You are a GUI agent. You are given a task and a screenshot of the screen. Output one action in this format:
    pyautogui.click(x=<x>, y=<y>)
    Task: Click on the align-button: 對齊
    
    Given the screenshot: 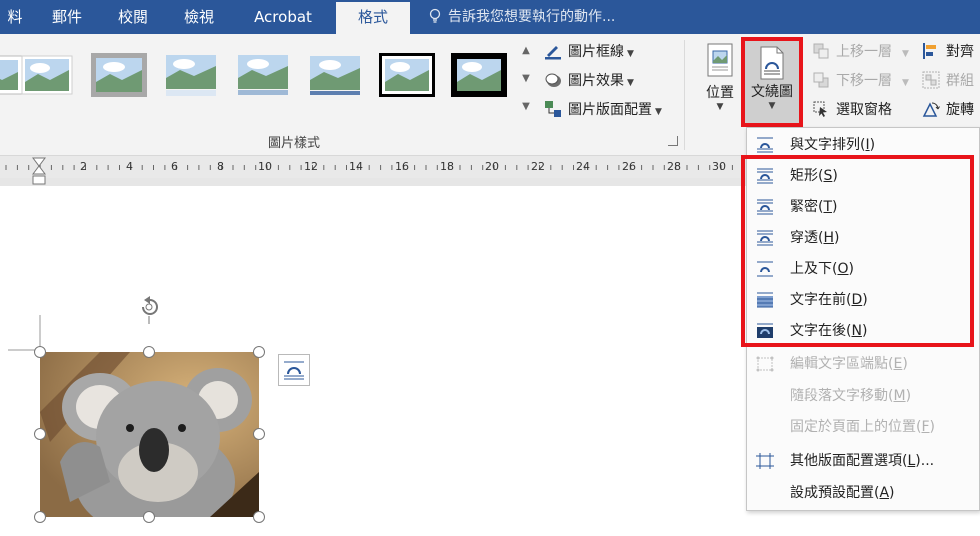 What is the action you would take?
    pyautogui.click(x=948, y=52)
    